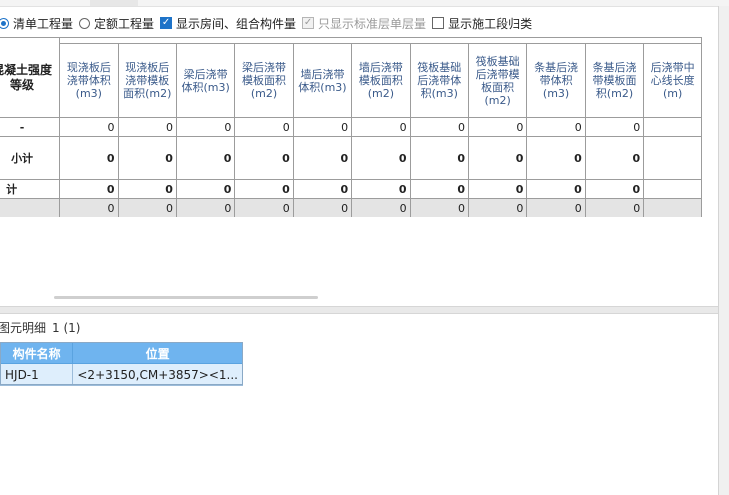 The height and width of the screenshot is (495, 729). What do you see at coordinates (166, 23) in the screenshot?
I see `checkbox-checked-icon: ✓` at bounding box center [166, 23].